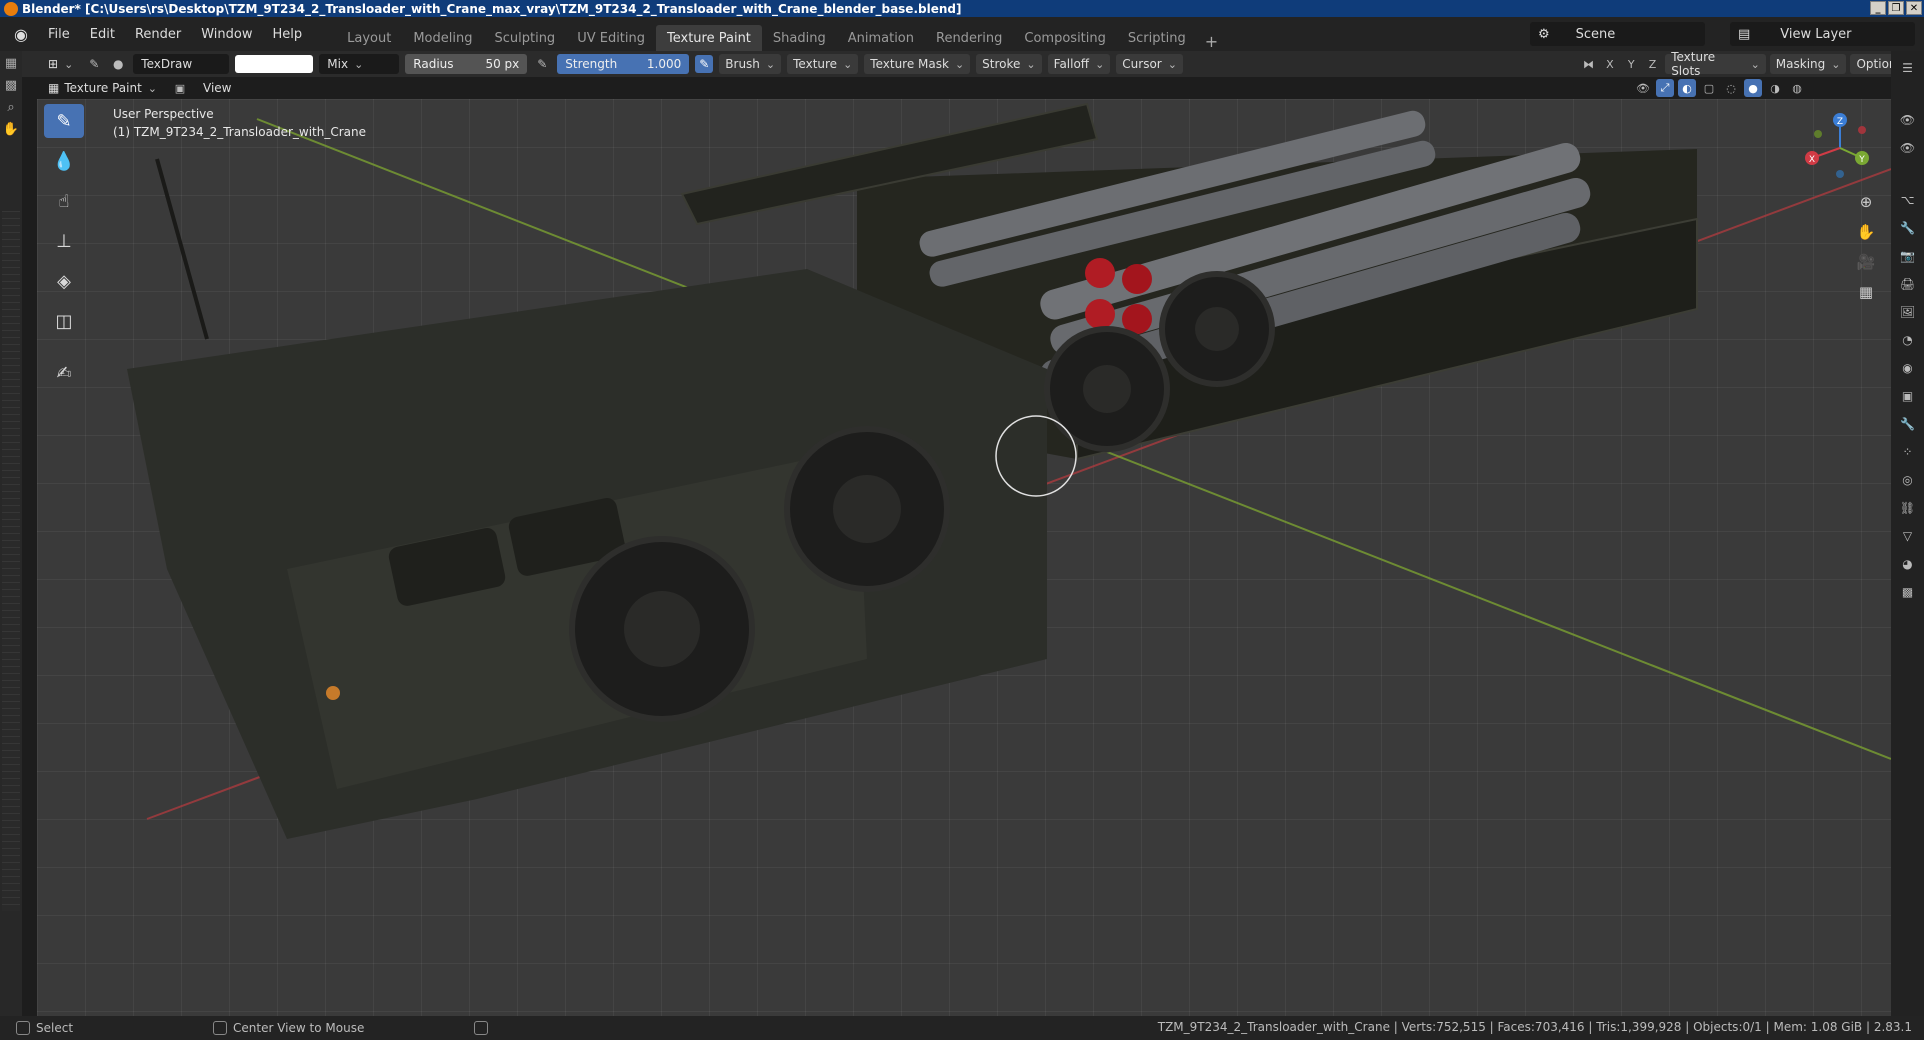  I want to click on symmetry-z-toggle: Z, so click(1652, 64).